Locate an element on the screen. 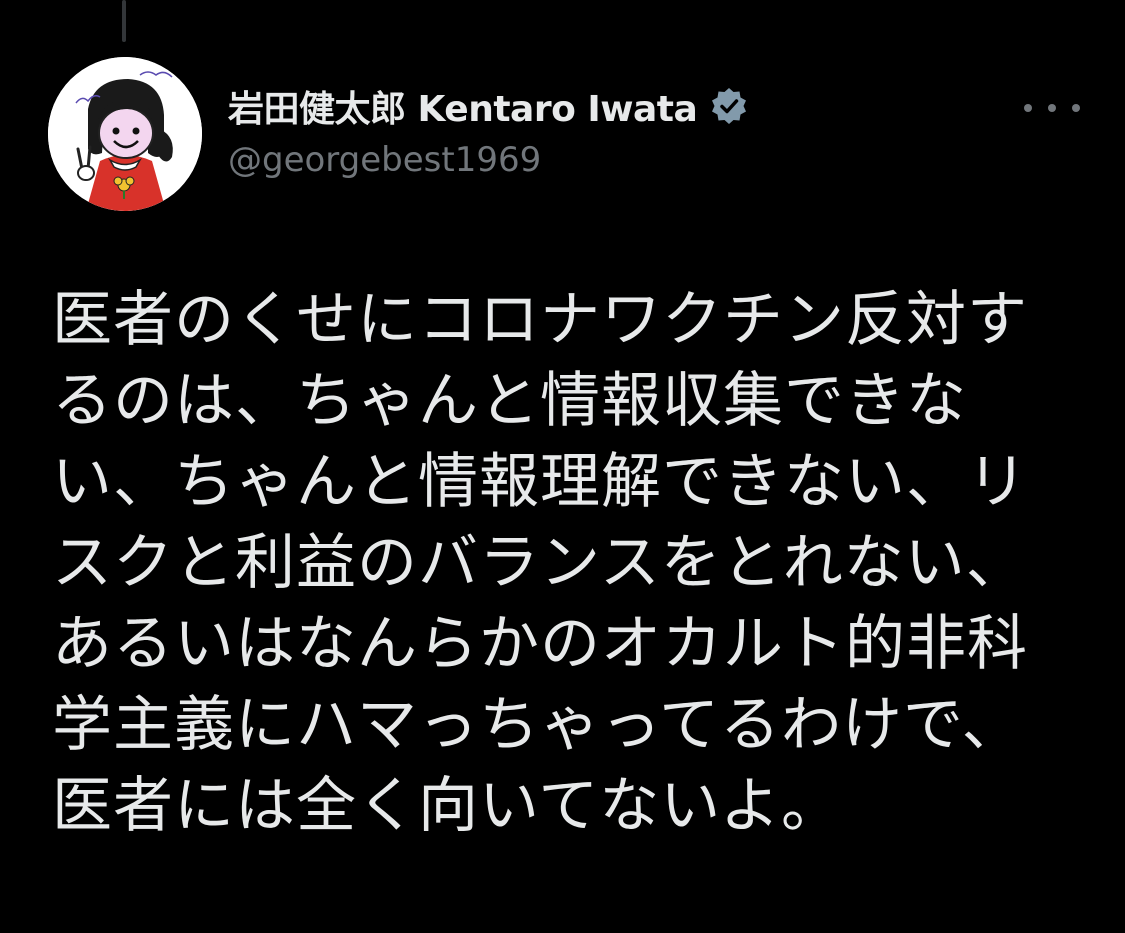  tweet-text-line: い、ちゃんと情報理解できない、リ is located at coordinates (540, 482).